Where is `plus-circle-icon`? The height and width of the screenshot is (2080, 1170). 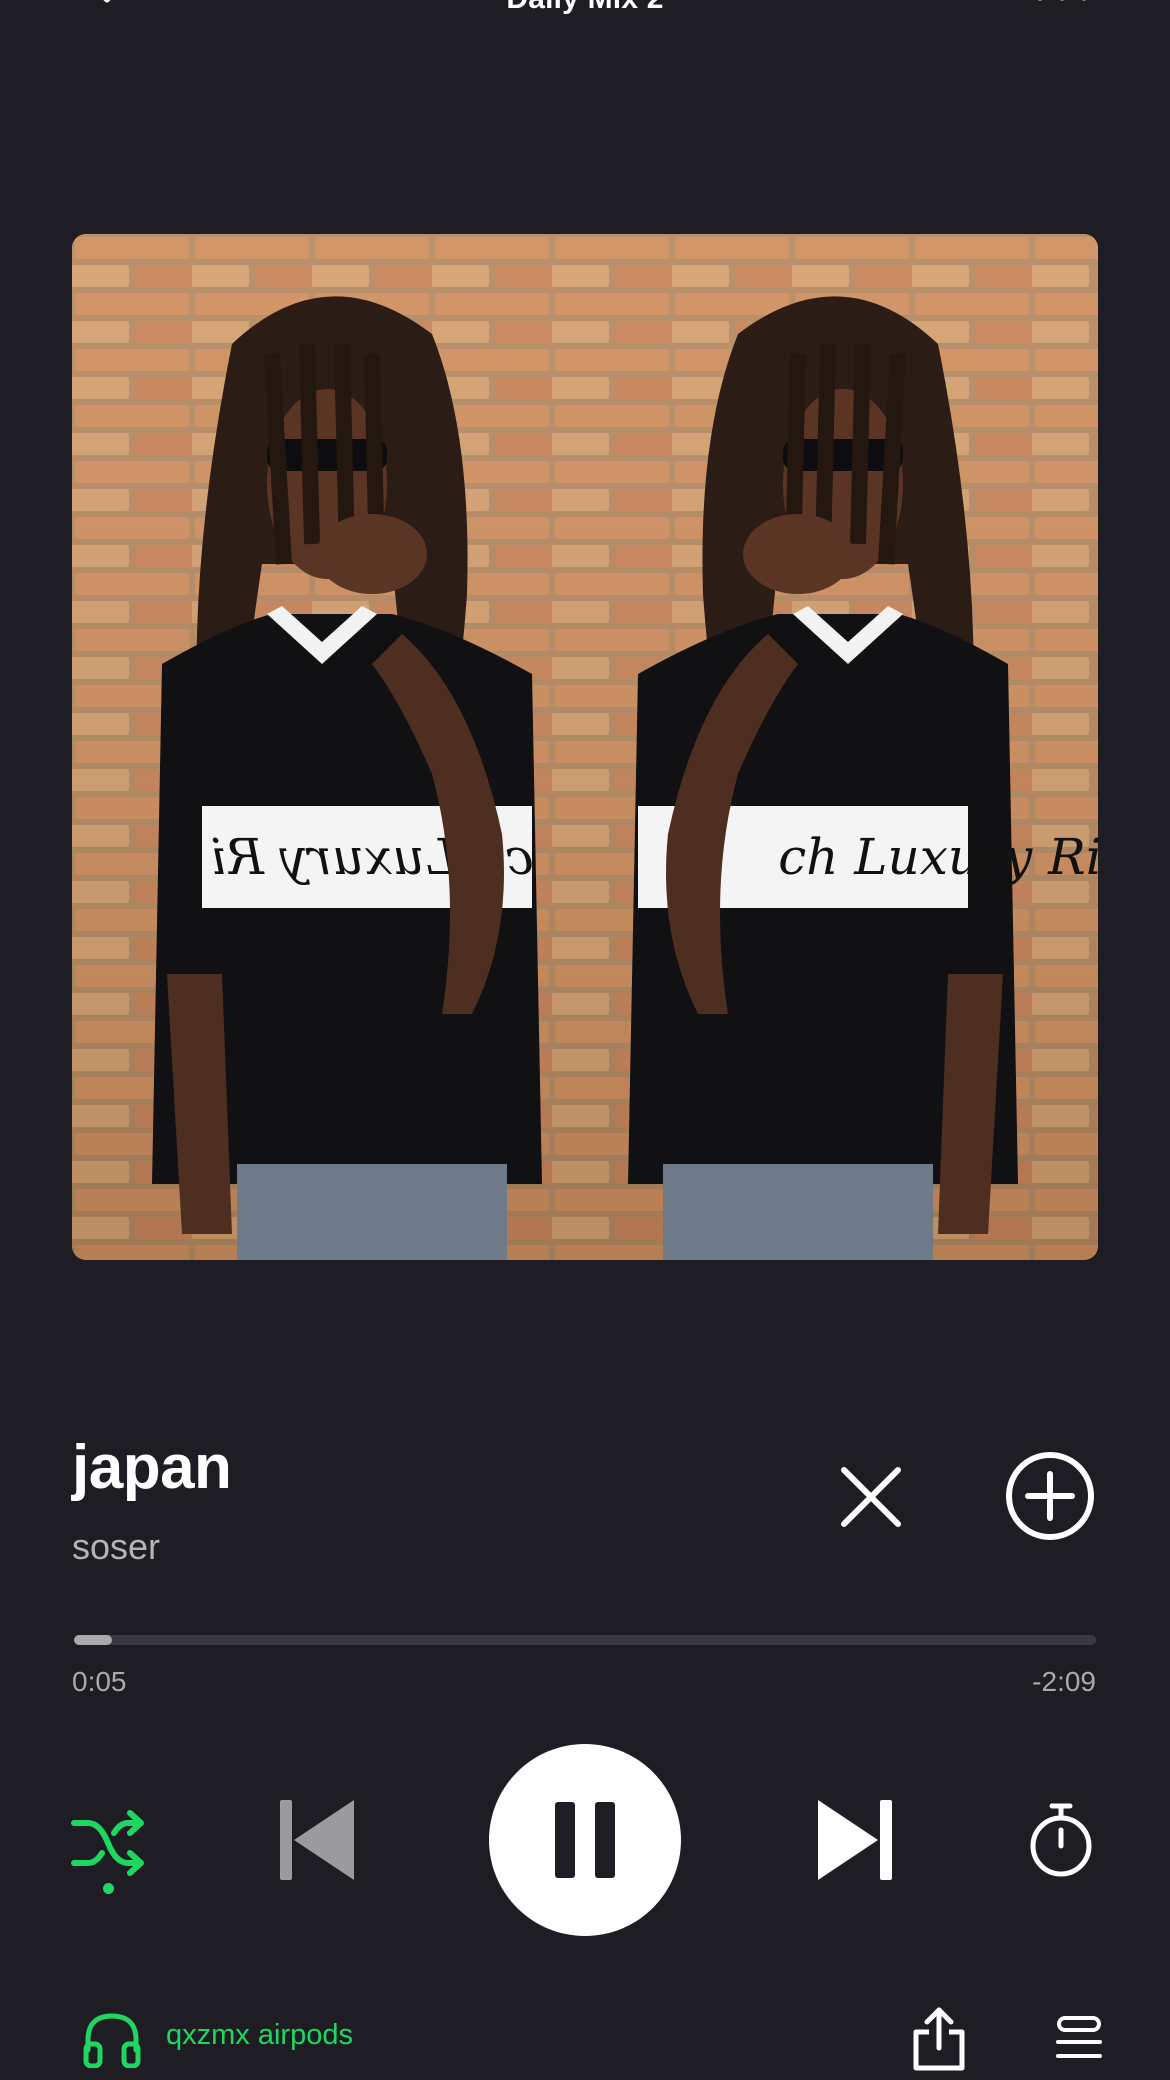 plus-circle-icon is located at coordinates (1050, 1496).